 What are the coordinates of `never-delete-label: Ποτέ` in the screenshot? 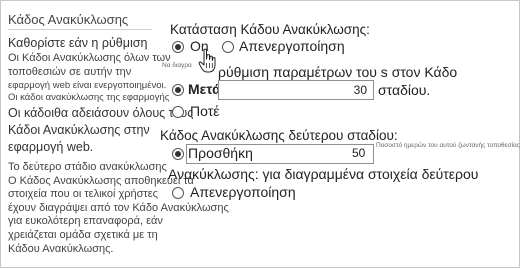 It's located at (204, 111).